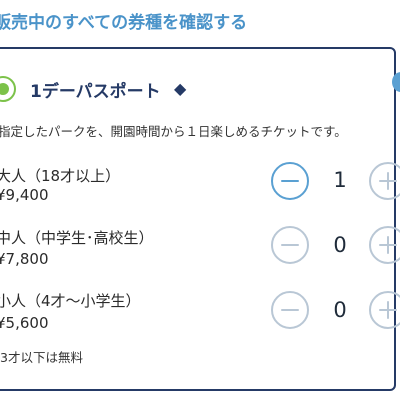 The width and height of the screenshot is (400, 400). Describe the element at coordinates (77, 238) in the screenshot. I see `junior-label: 中人（中学生･高校生）` at that location.